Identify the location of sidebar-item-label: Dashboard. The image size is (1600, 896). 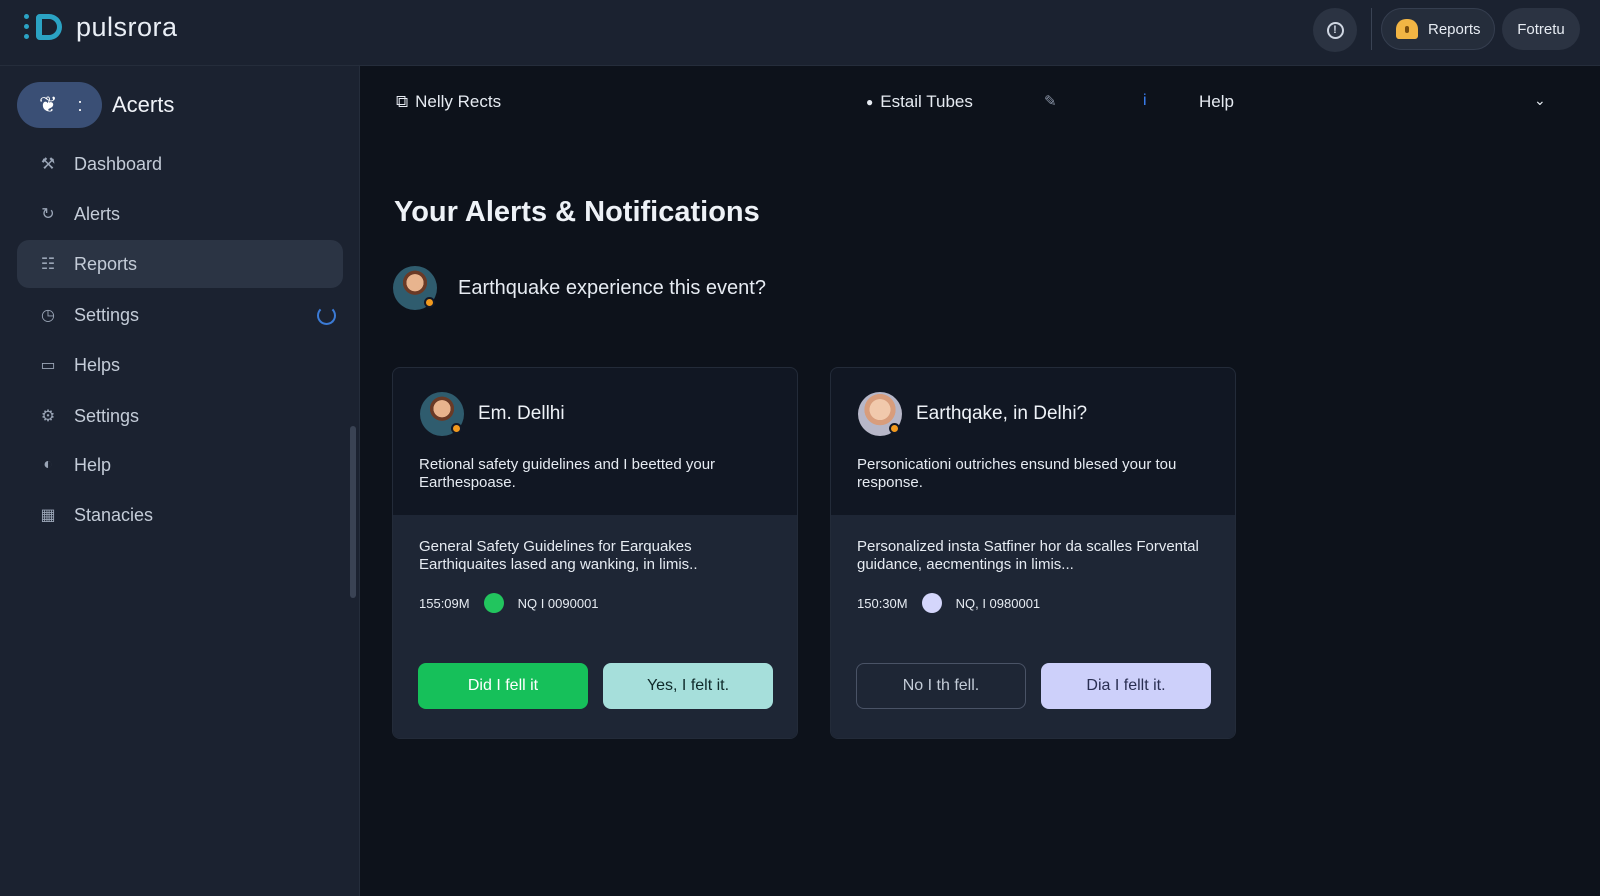
(118, 163).